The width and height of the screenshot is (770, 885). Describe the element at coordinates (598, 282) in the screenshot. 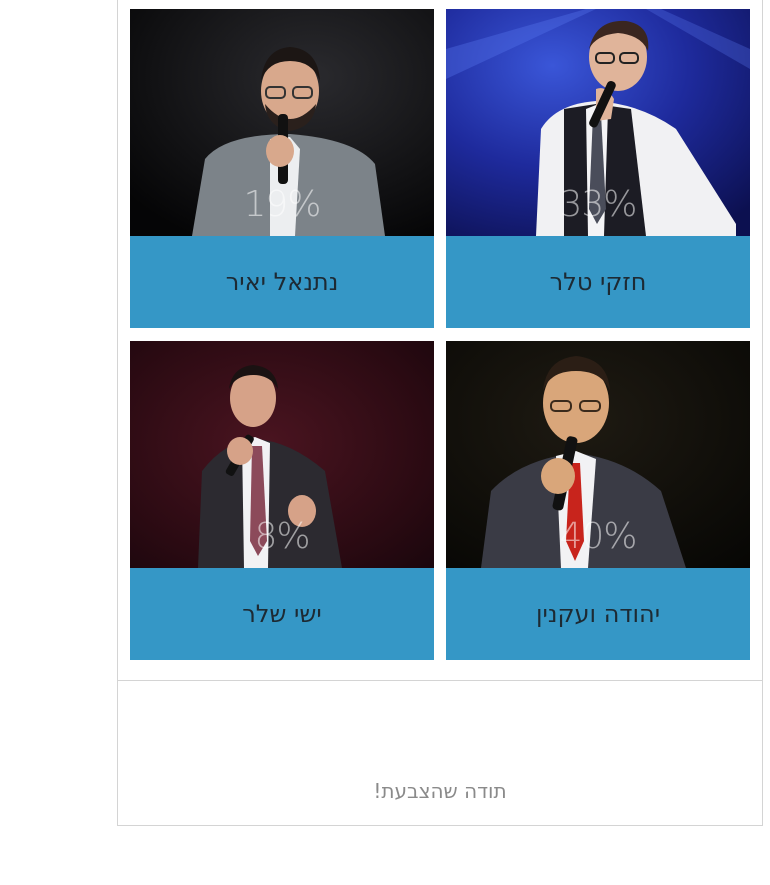

I see `candidate-name-1: חזקי טלר` at that location.